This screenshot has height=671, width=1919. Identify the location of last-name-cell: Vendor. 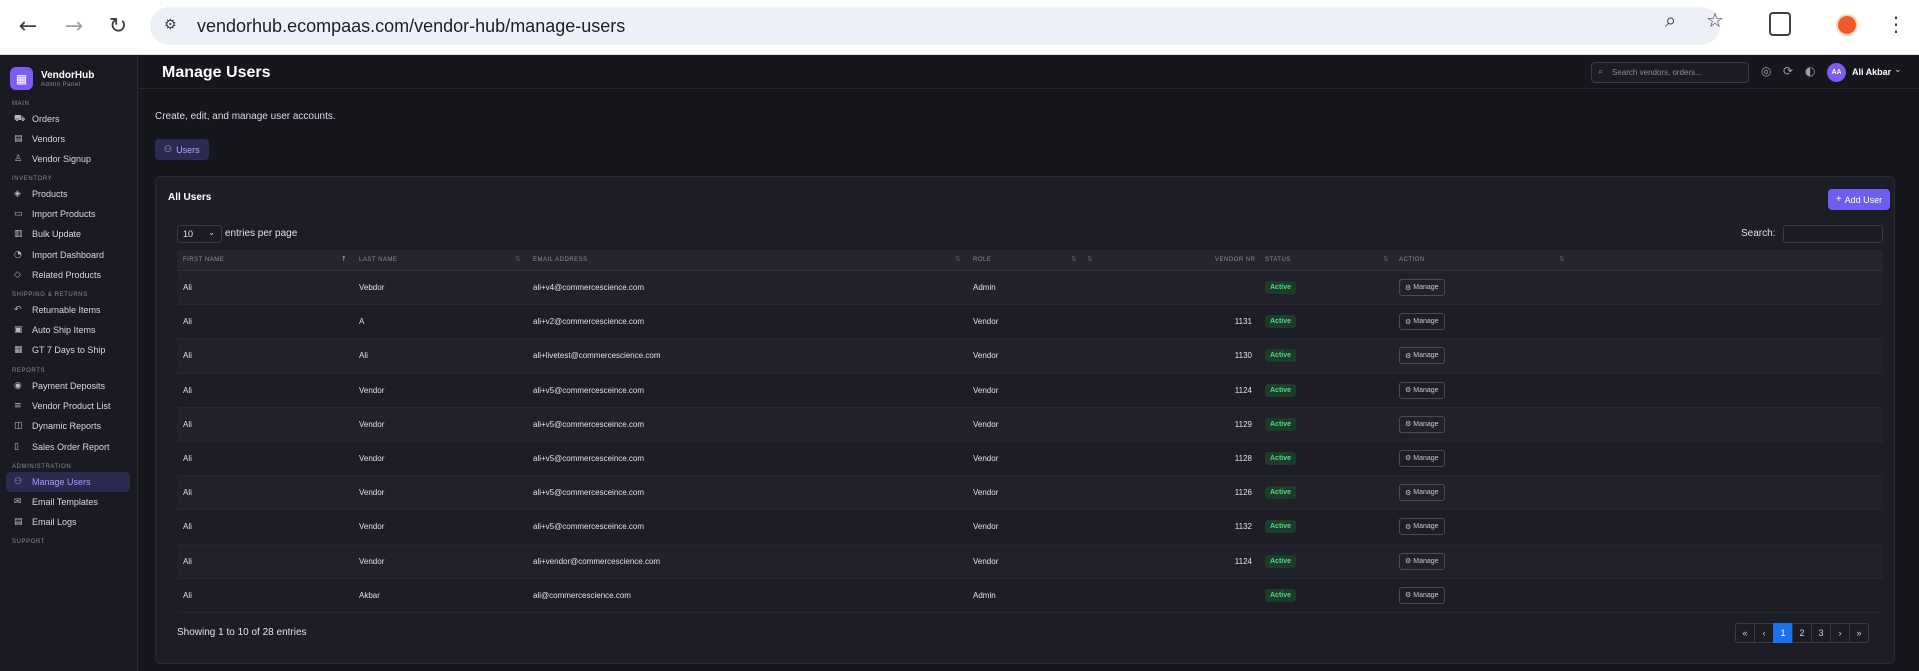
(372, 458).